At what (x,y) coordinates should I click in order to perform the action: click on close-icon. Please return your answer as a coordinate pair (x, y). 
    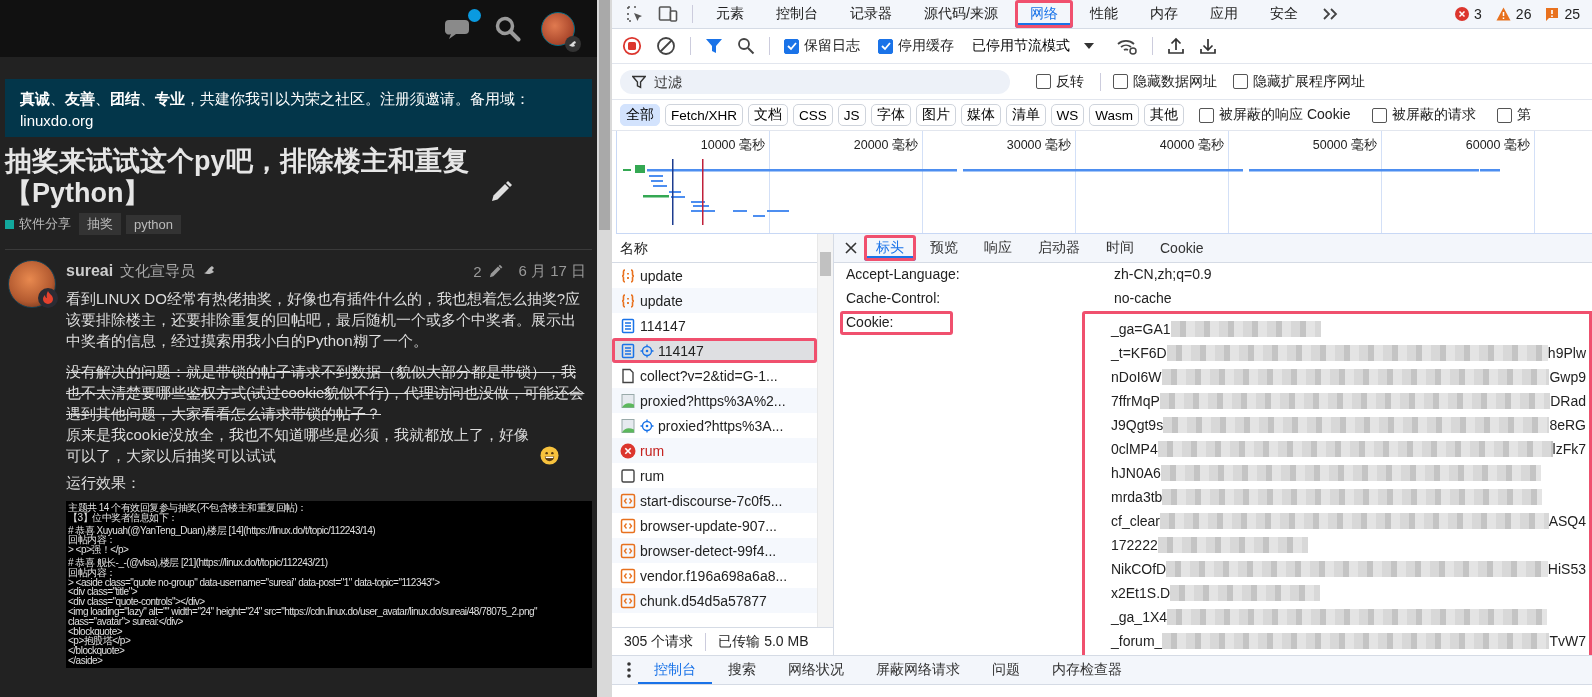
    Looking at the image, I should click on (851, 248).